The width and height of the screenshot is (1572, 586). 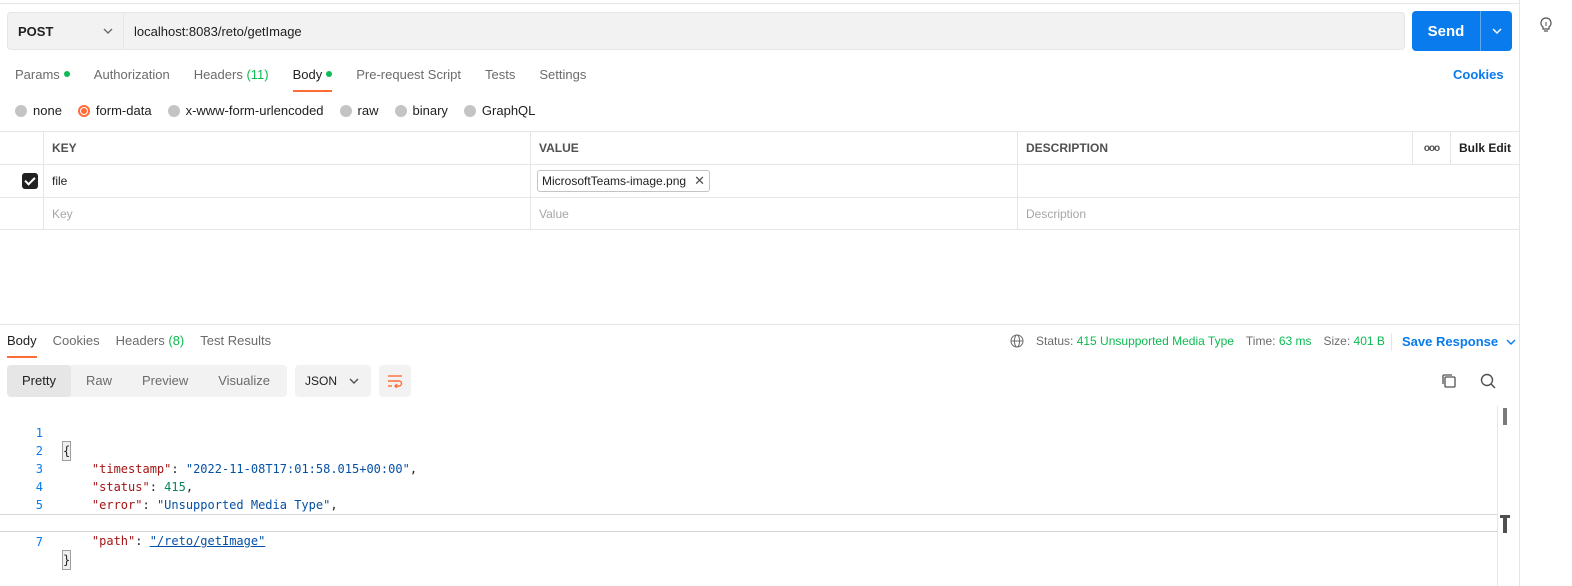 I want to click on tab-label: Params, so click(x=37, y=74).